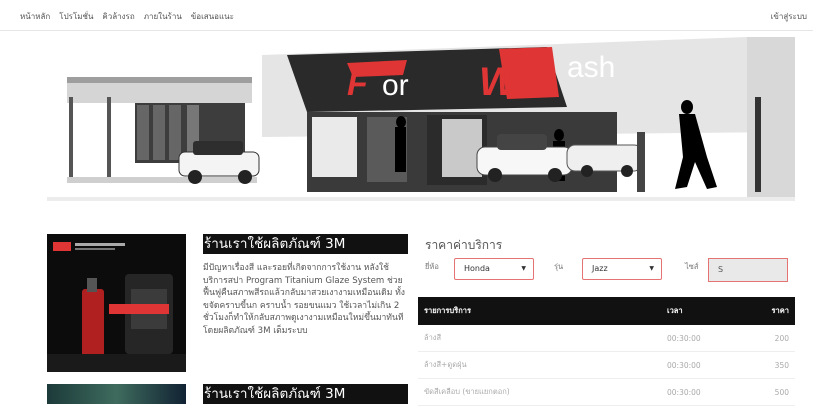 The width and height of the screenshot is (813, 406). What do you see at coordinates (76, 16) in the screenshot?
I see `nav-promotion: โปรโมชั่น` at bounding box center [76, 16].